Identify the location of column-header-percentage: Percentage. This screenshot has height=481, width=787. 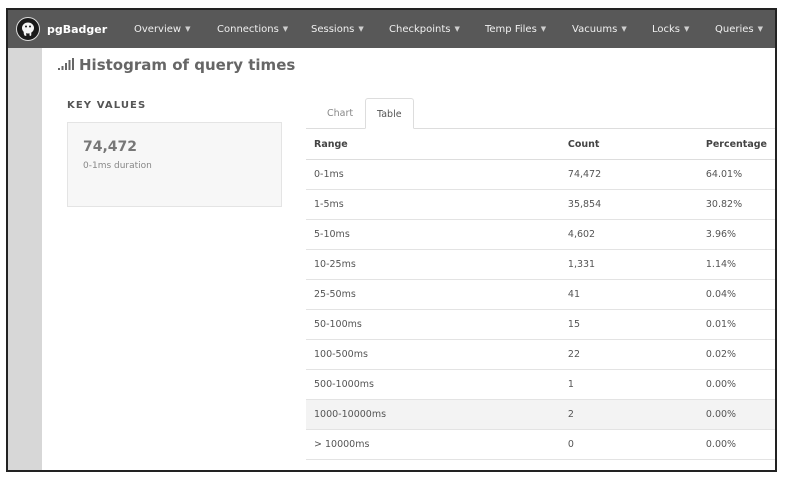
(736, 144).